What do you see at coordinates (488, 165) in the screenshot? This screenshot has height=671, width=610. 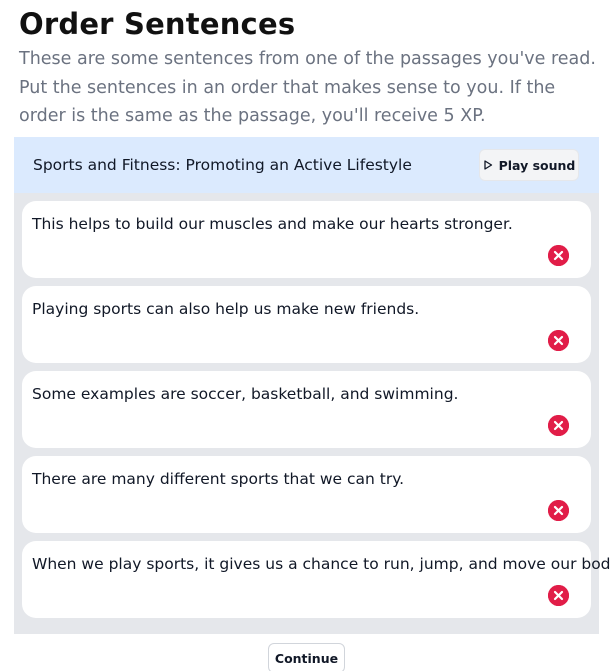 I see `play-icon` at bounding box center [488, 165].